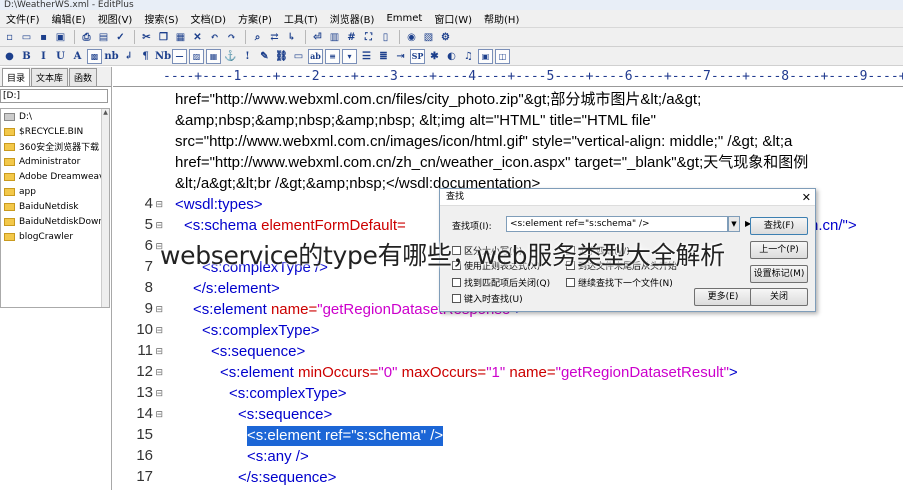  I want to click on prev-button: 上一个(P), so click(779, 250).